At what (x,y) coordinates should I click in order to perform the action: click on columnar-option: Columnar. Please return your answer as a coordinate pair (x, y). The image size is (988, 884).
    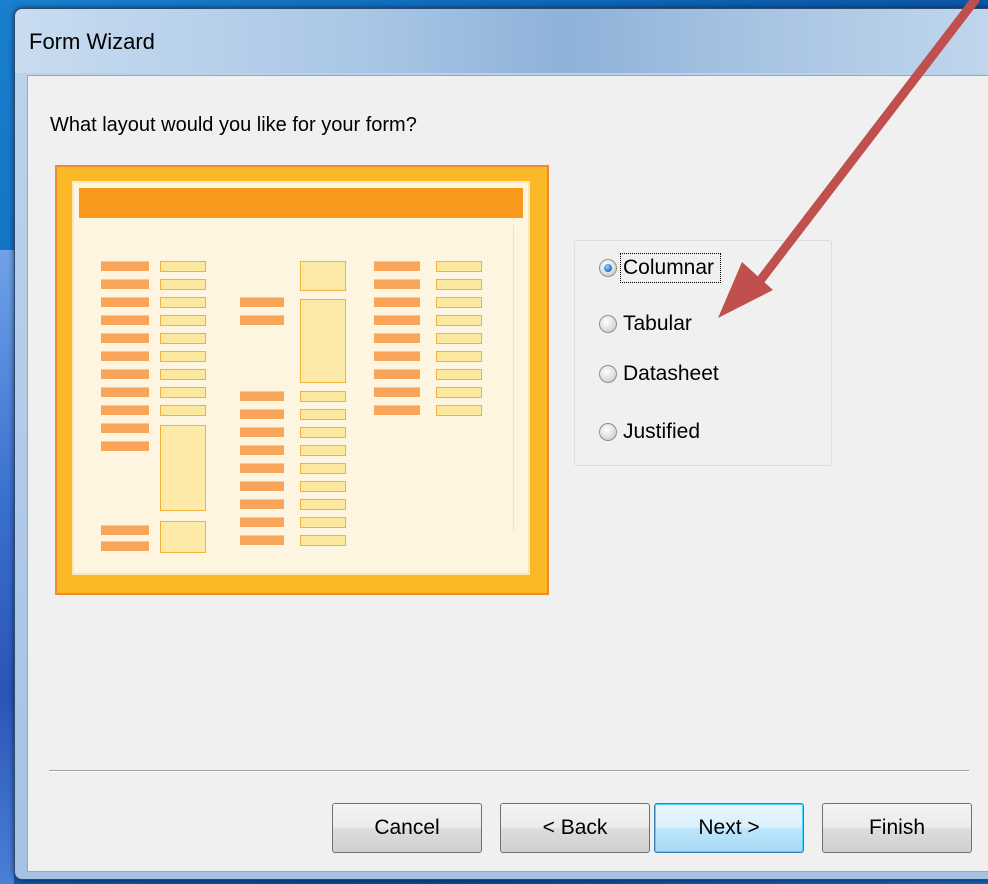
    Looking at the image, I should click on (660, 268).